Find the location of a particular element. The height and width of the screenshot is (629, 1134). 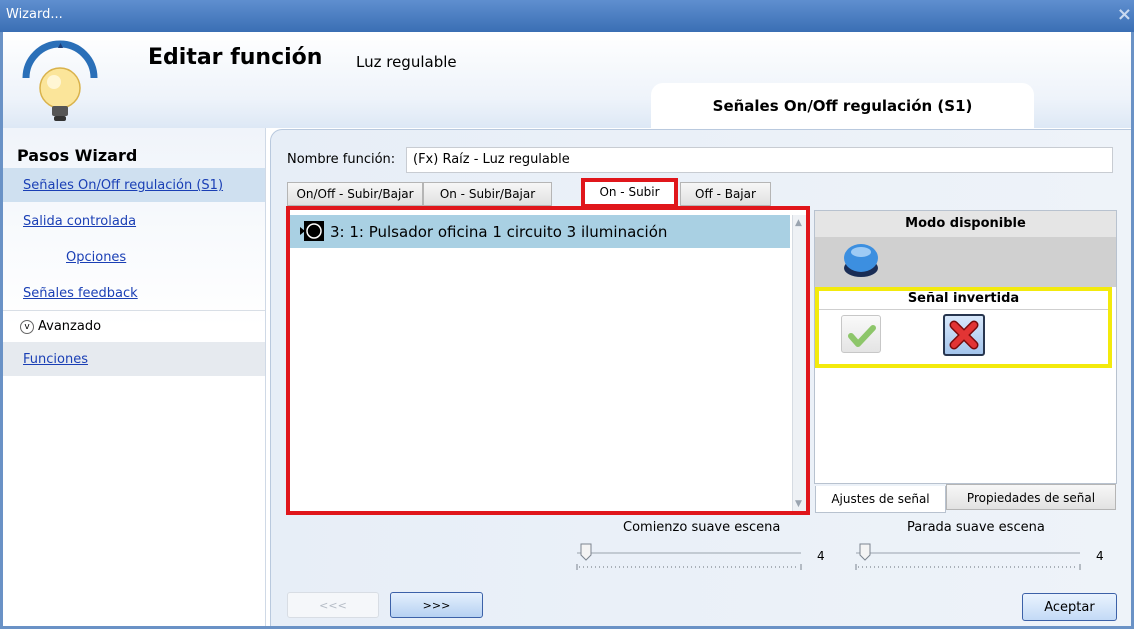

tab-on-subir: On - Subir is located at coordinates (629, 193).